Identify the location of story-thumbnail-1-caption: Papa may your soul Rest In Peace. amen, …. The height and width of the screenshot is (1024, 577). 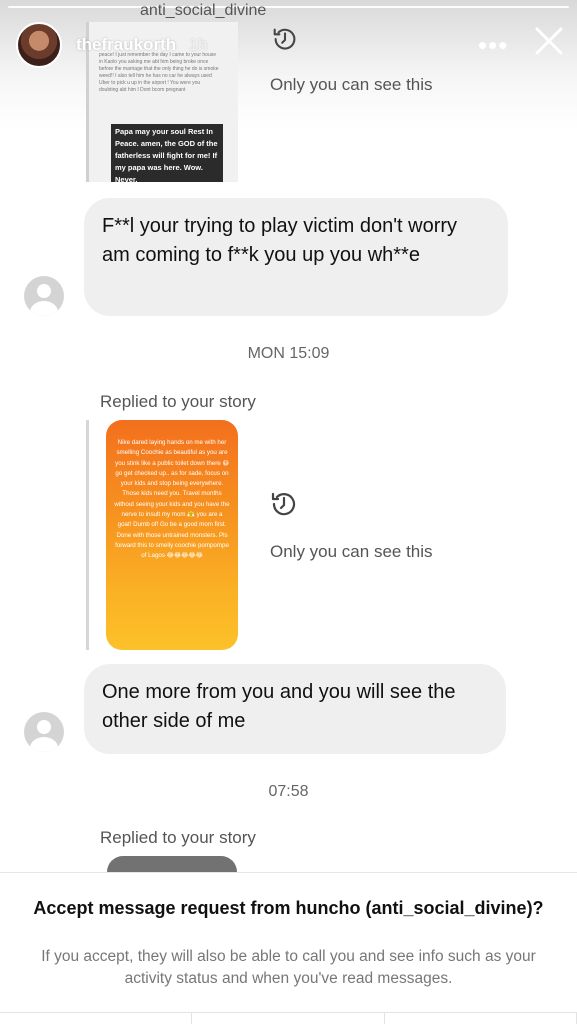
(167, 153).